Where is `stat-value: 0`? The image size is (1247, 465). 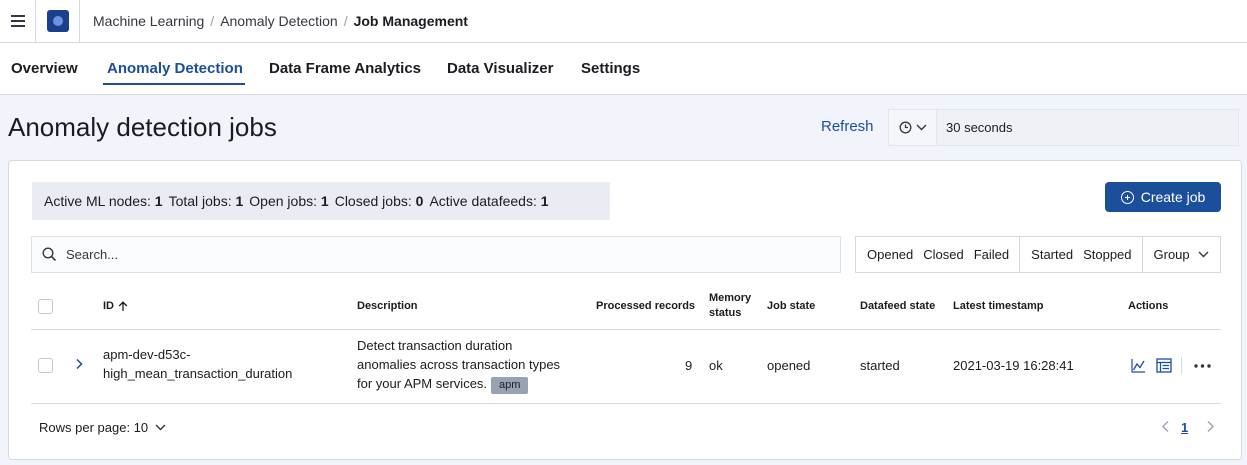 stat-value: 0 is located at coordinates (419, 201).